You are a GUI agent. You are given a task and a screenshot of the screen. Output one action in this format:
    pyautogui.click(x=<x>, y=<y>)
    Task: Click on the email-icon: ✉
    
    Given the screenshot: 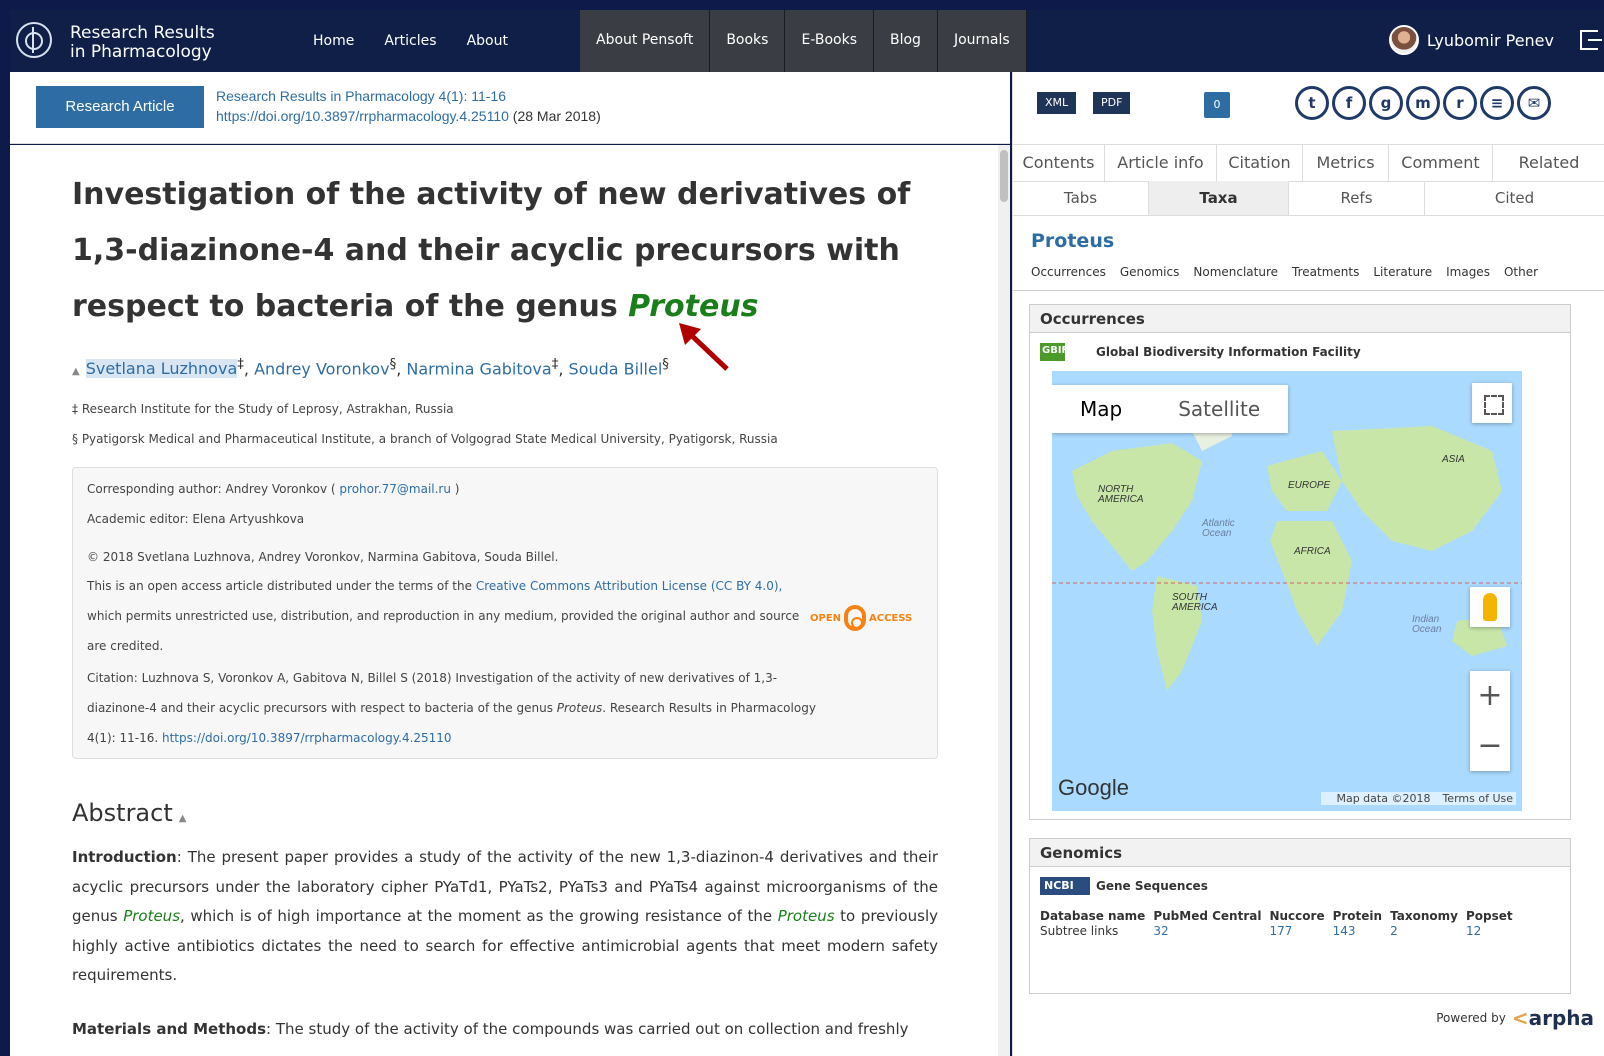 What is the action you would take?
    pyautogui.click(x=1534, y=103)
    